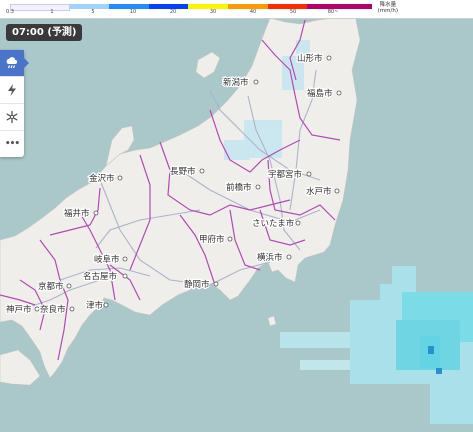  I want to click on more-icon: •••, so click(12, 144).